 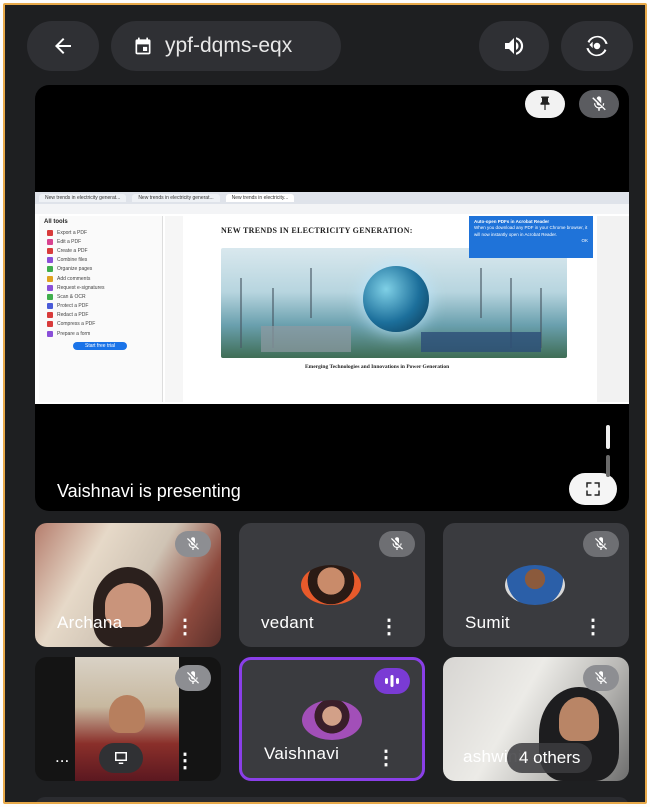 I want to click on tool-item: Edit a PDF, so click(x=100, y=241).